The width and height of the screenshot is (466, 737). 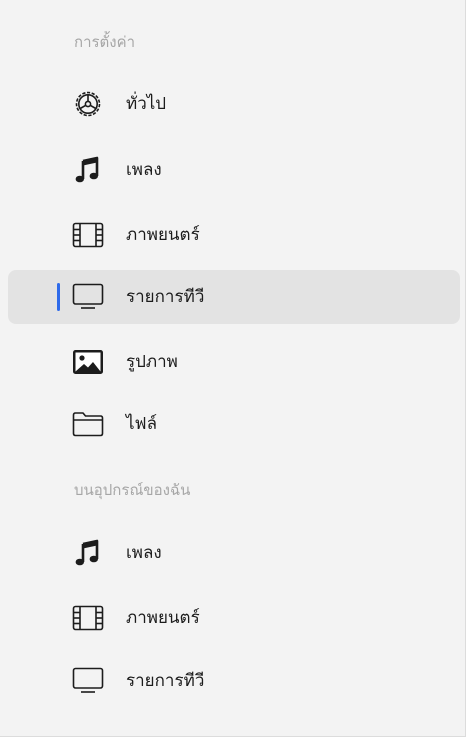 What do you see at coordinates (234, 424) in the screenshot?
I see `sidebar-item-files: ไฟล์` at bounding box center [234, 424].